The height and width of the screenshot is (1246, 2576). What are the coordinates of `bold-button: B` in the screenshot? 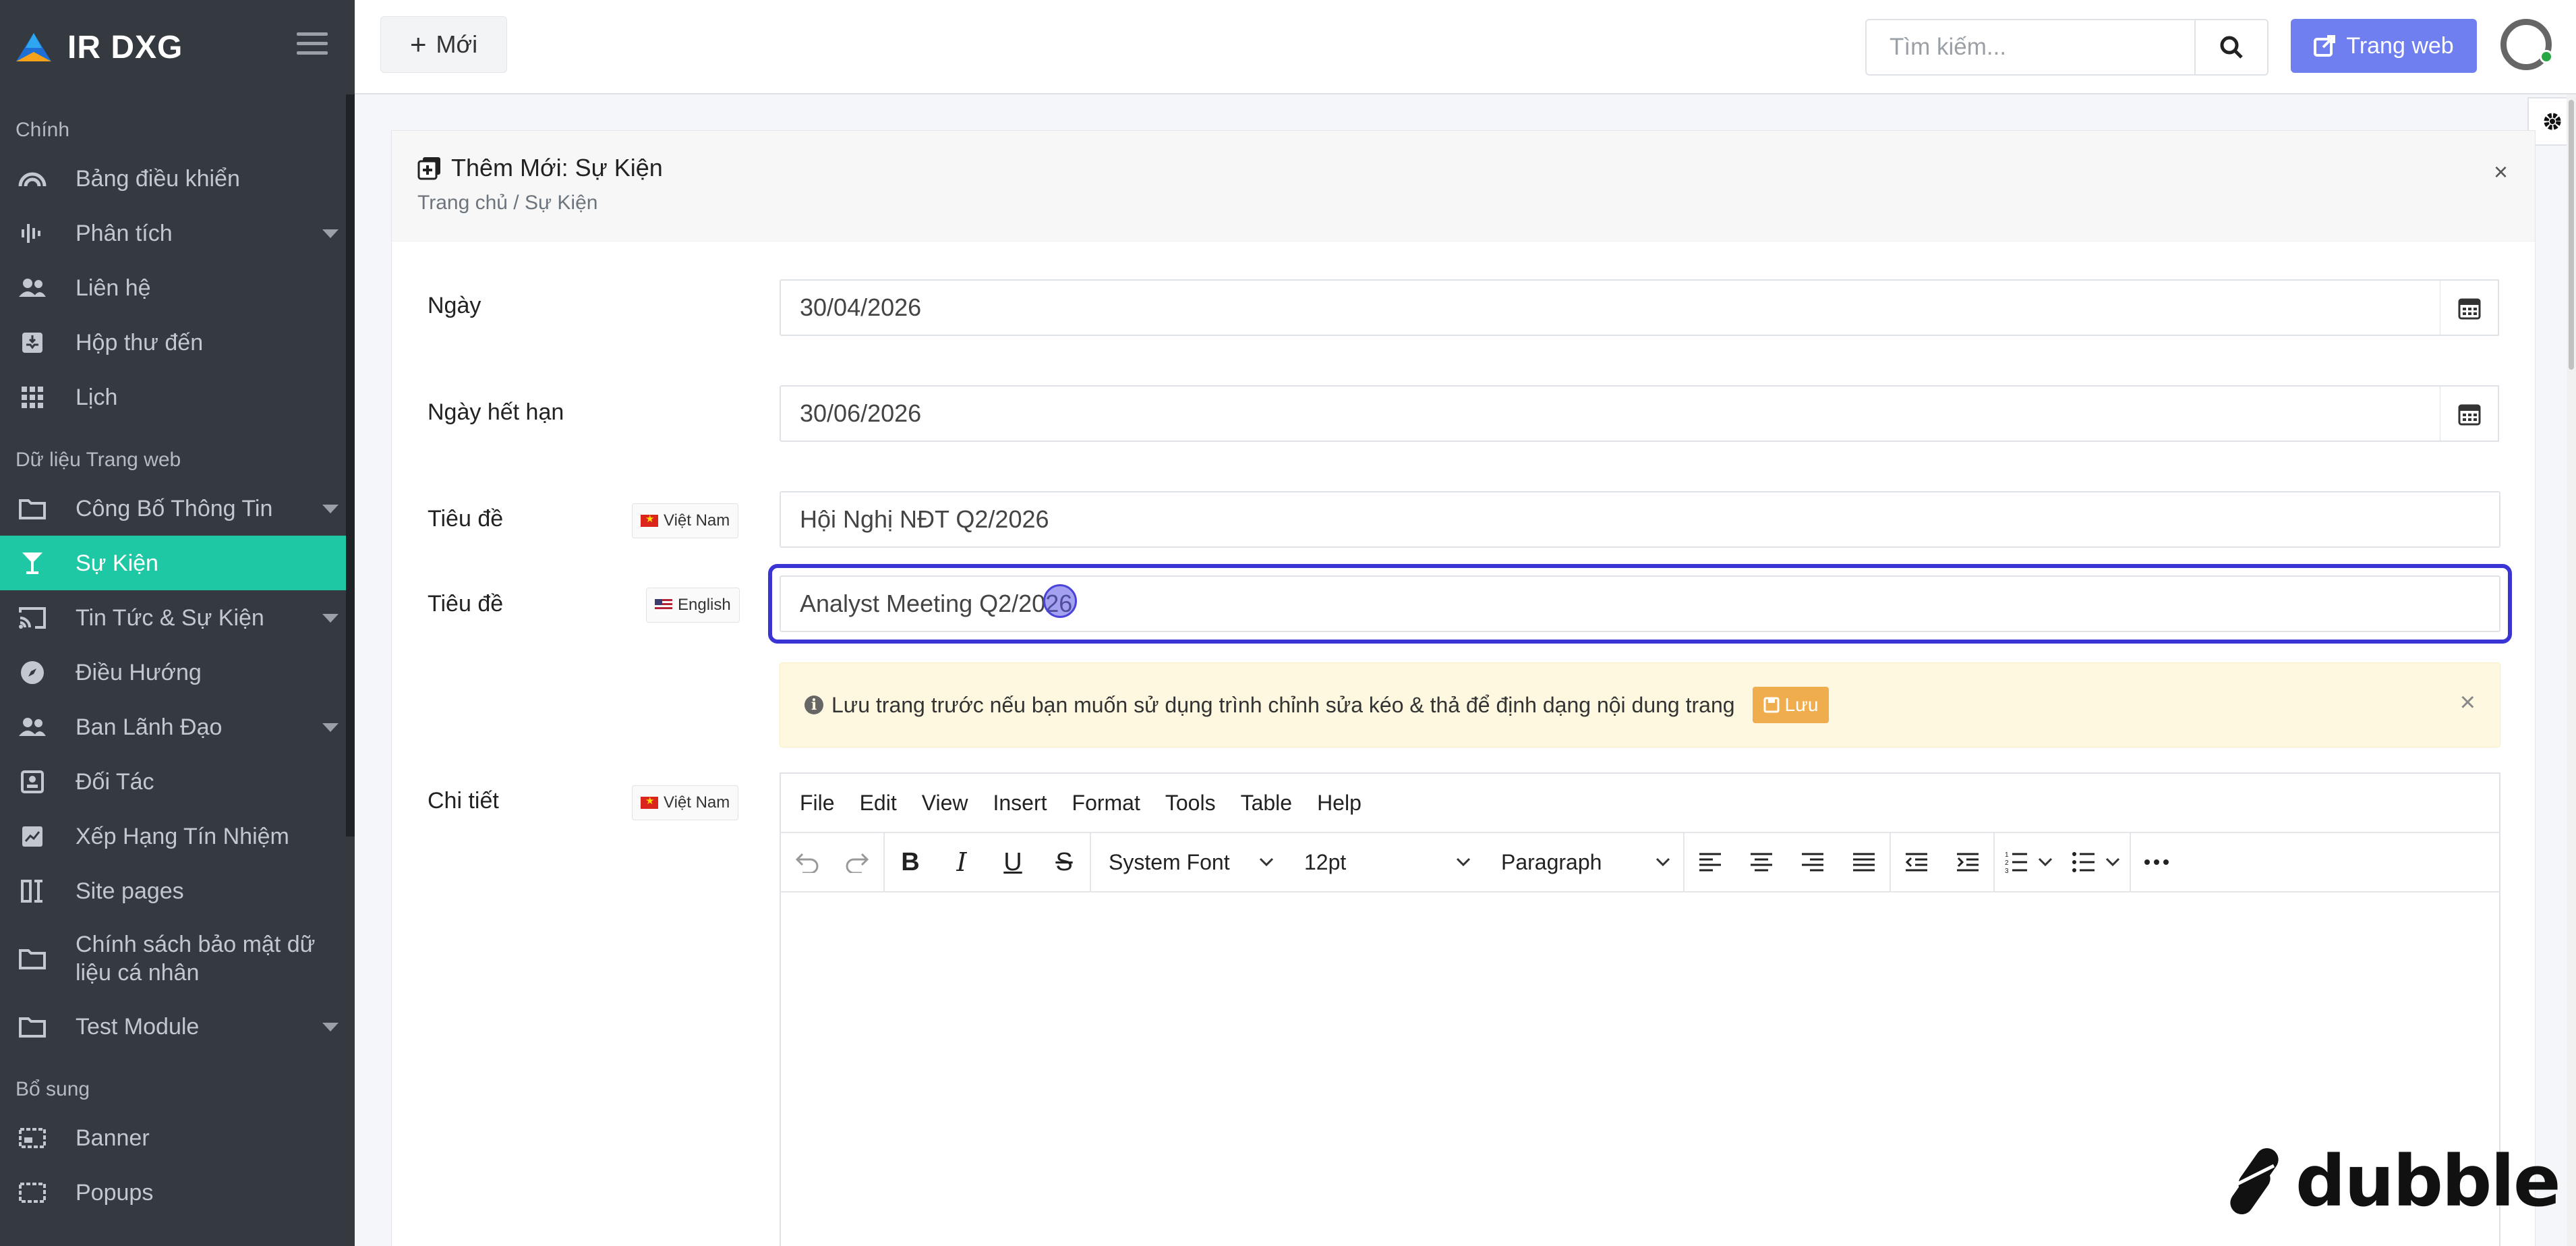 It's located at (911, 862).